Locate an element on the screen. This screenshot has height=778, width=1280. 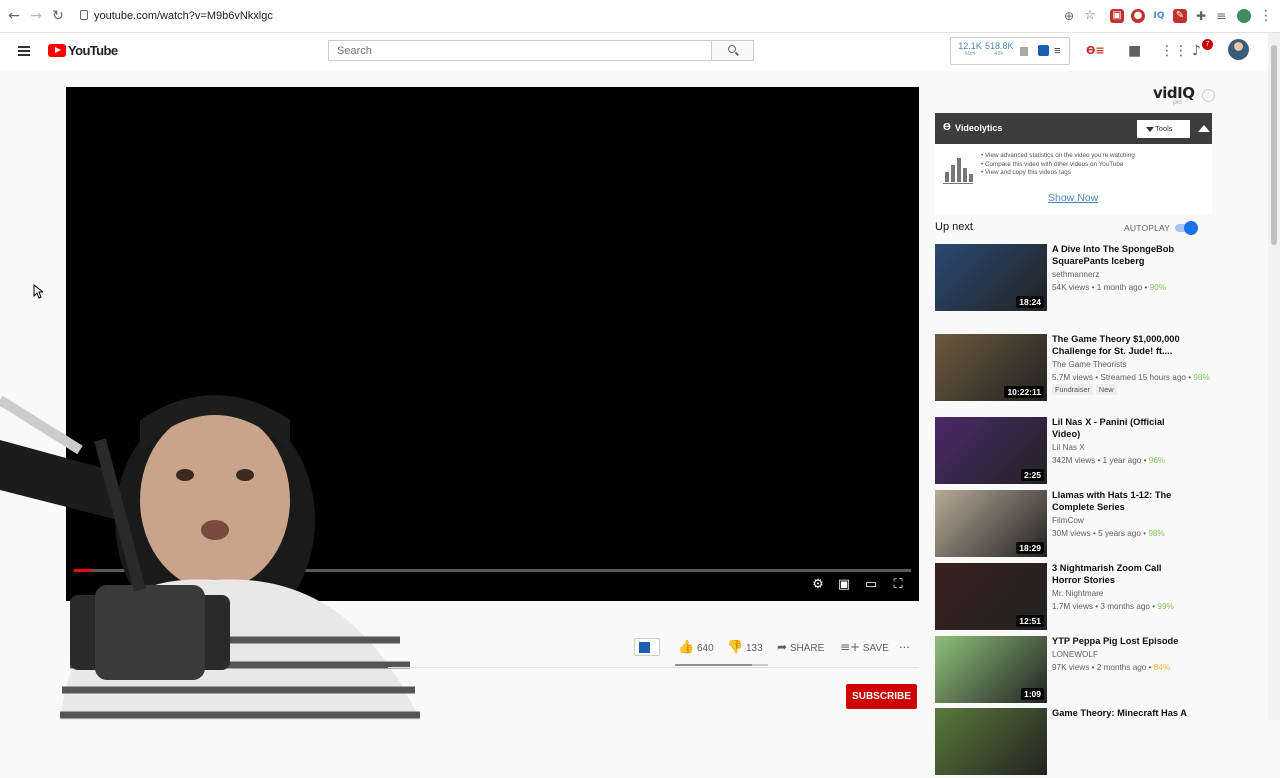
vidiq-icon is located at coordinates (644, 647).